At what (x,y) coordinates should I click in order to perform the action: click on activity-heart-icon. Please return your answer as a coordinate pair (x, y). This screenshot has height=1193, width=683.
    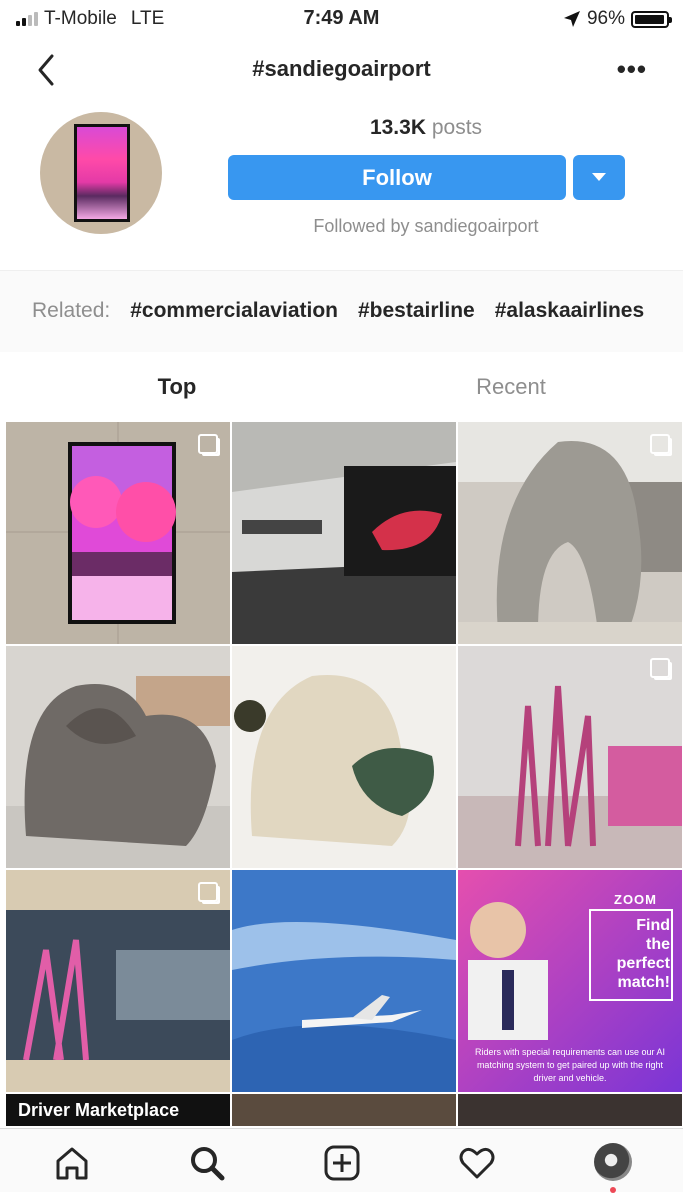
    Looking at the image, I should click on (477, 1163).